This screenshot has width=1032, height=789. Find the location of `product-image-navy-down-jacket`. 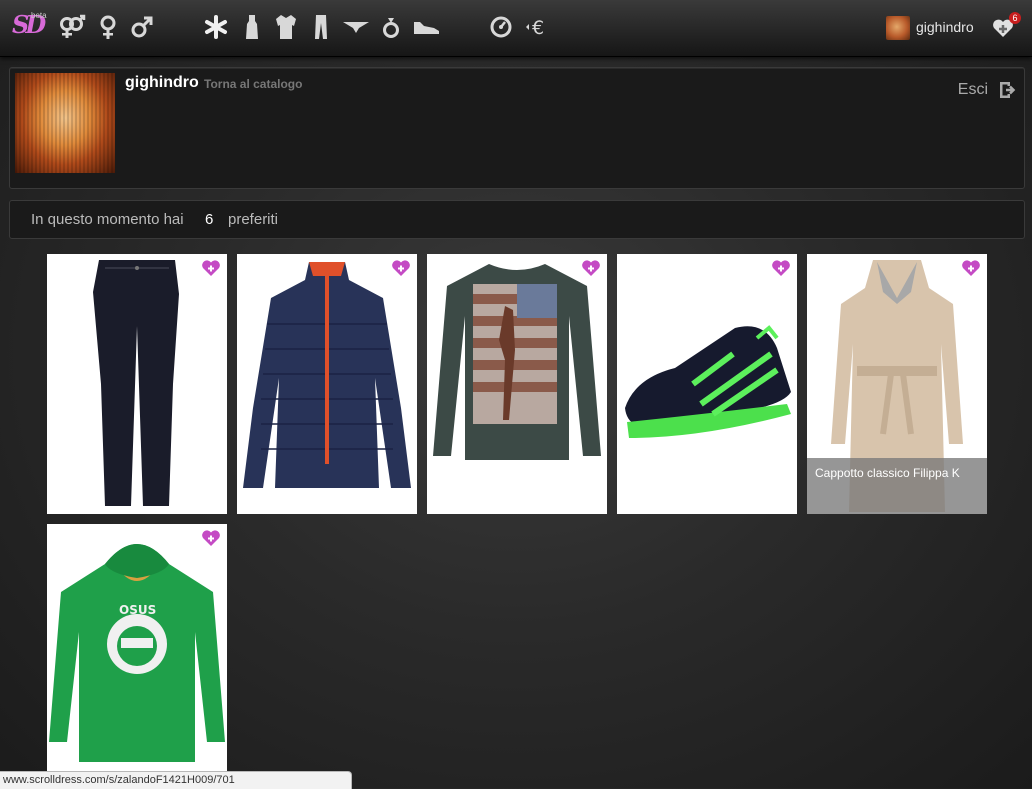

product-image-navy-down-jacket is located at coordinates (327, 375).